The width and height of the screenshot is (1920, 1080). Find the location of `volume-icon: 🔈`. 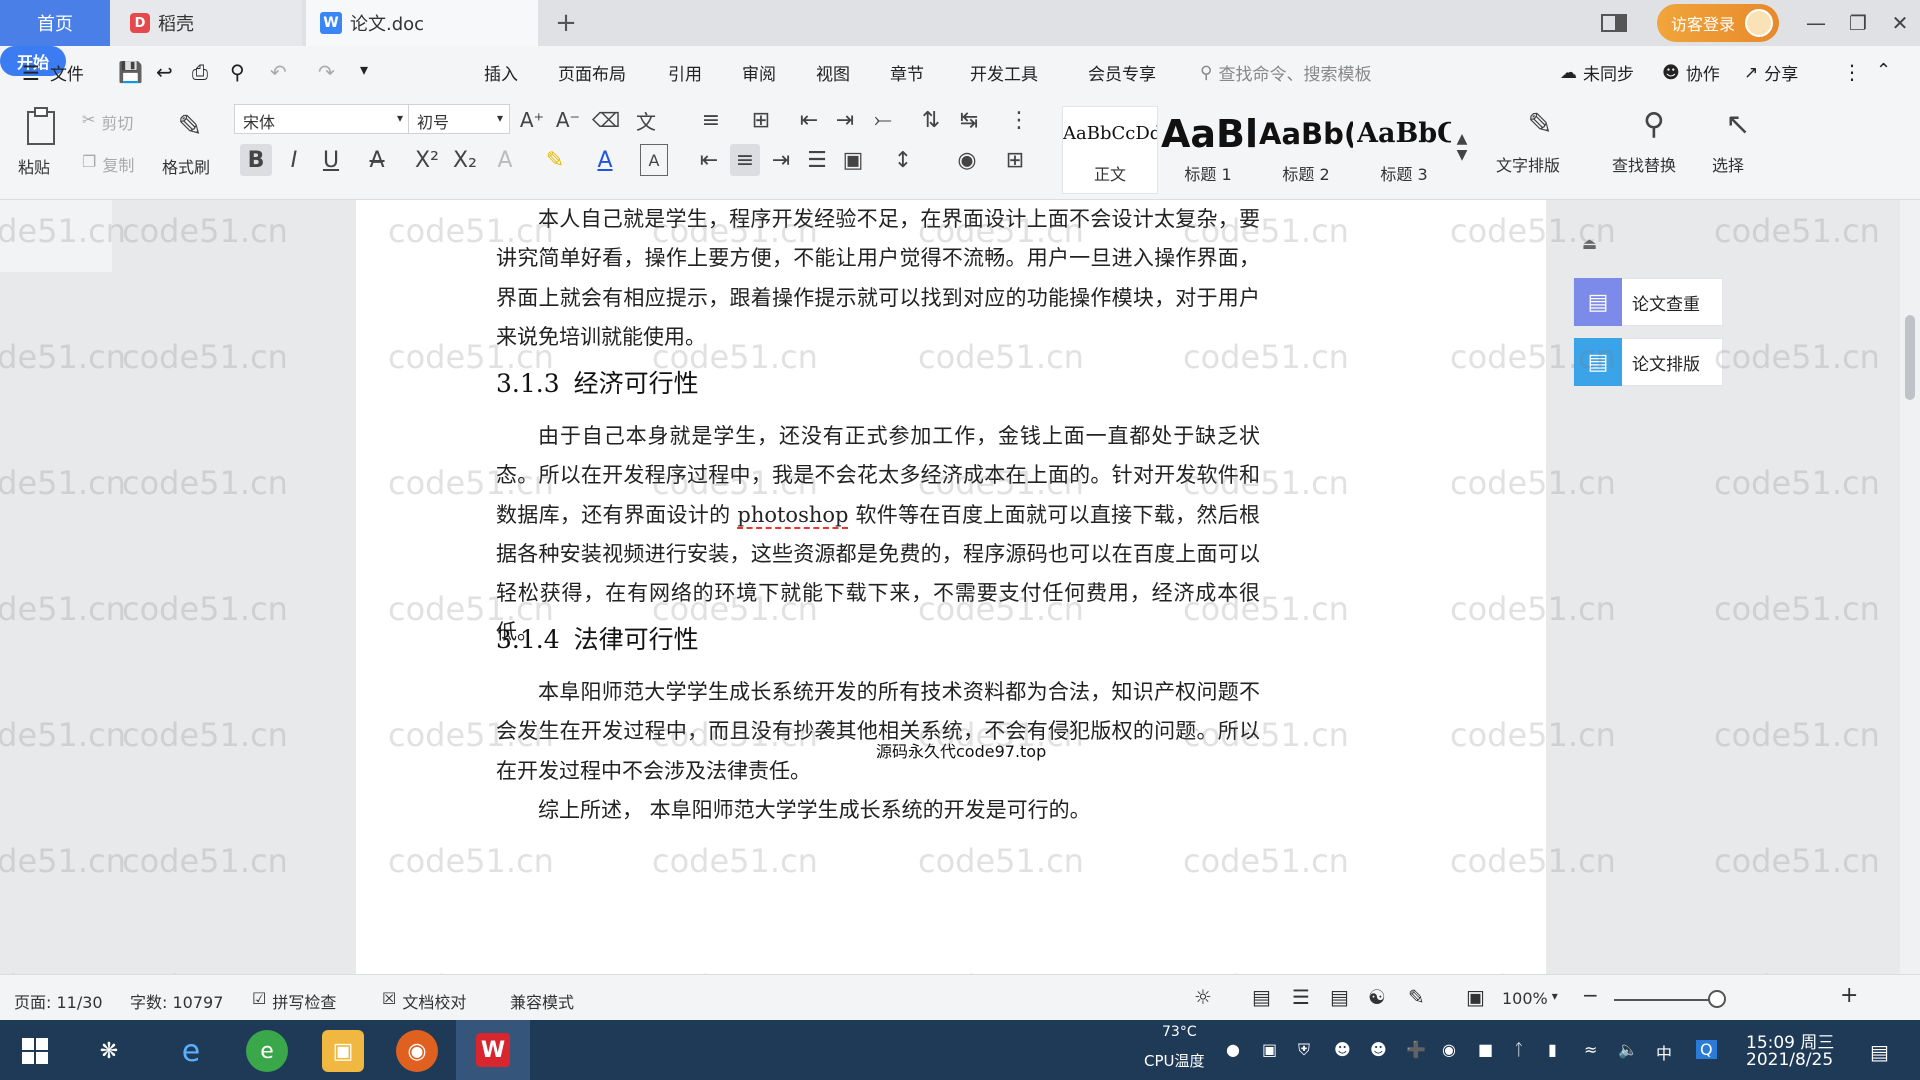

volume-icon: 🔈 is located at coordinates (1628, 1049).